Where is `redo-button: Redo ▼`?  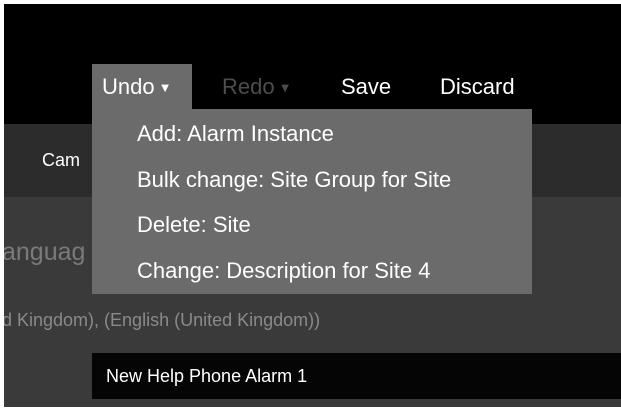 redo-button: Redo ▼ is located at coordinates (256, 86).